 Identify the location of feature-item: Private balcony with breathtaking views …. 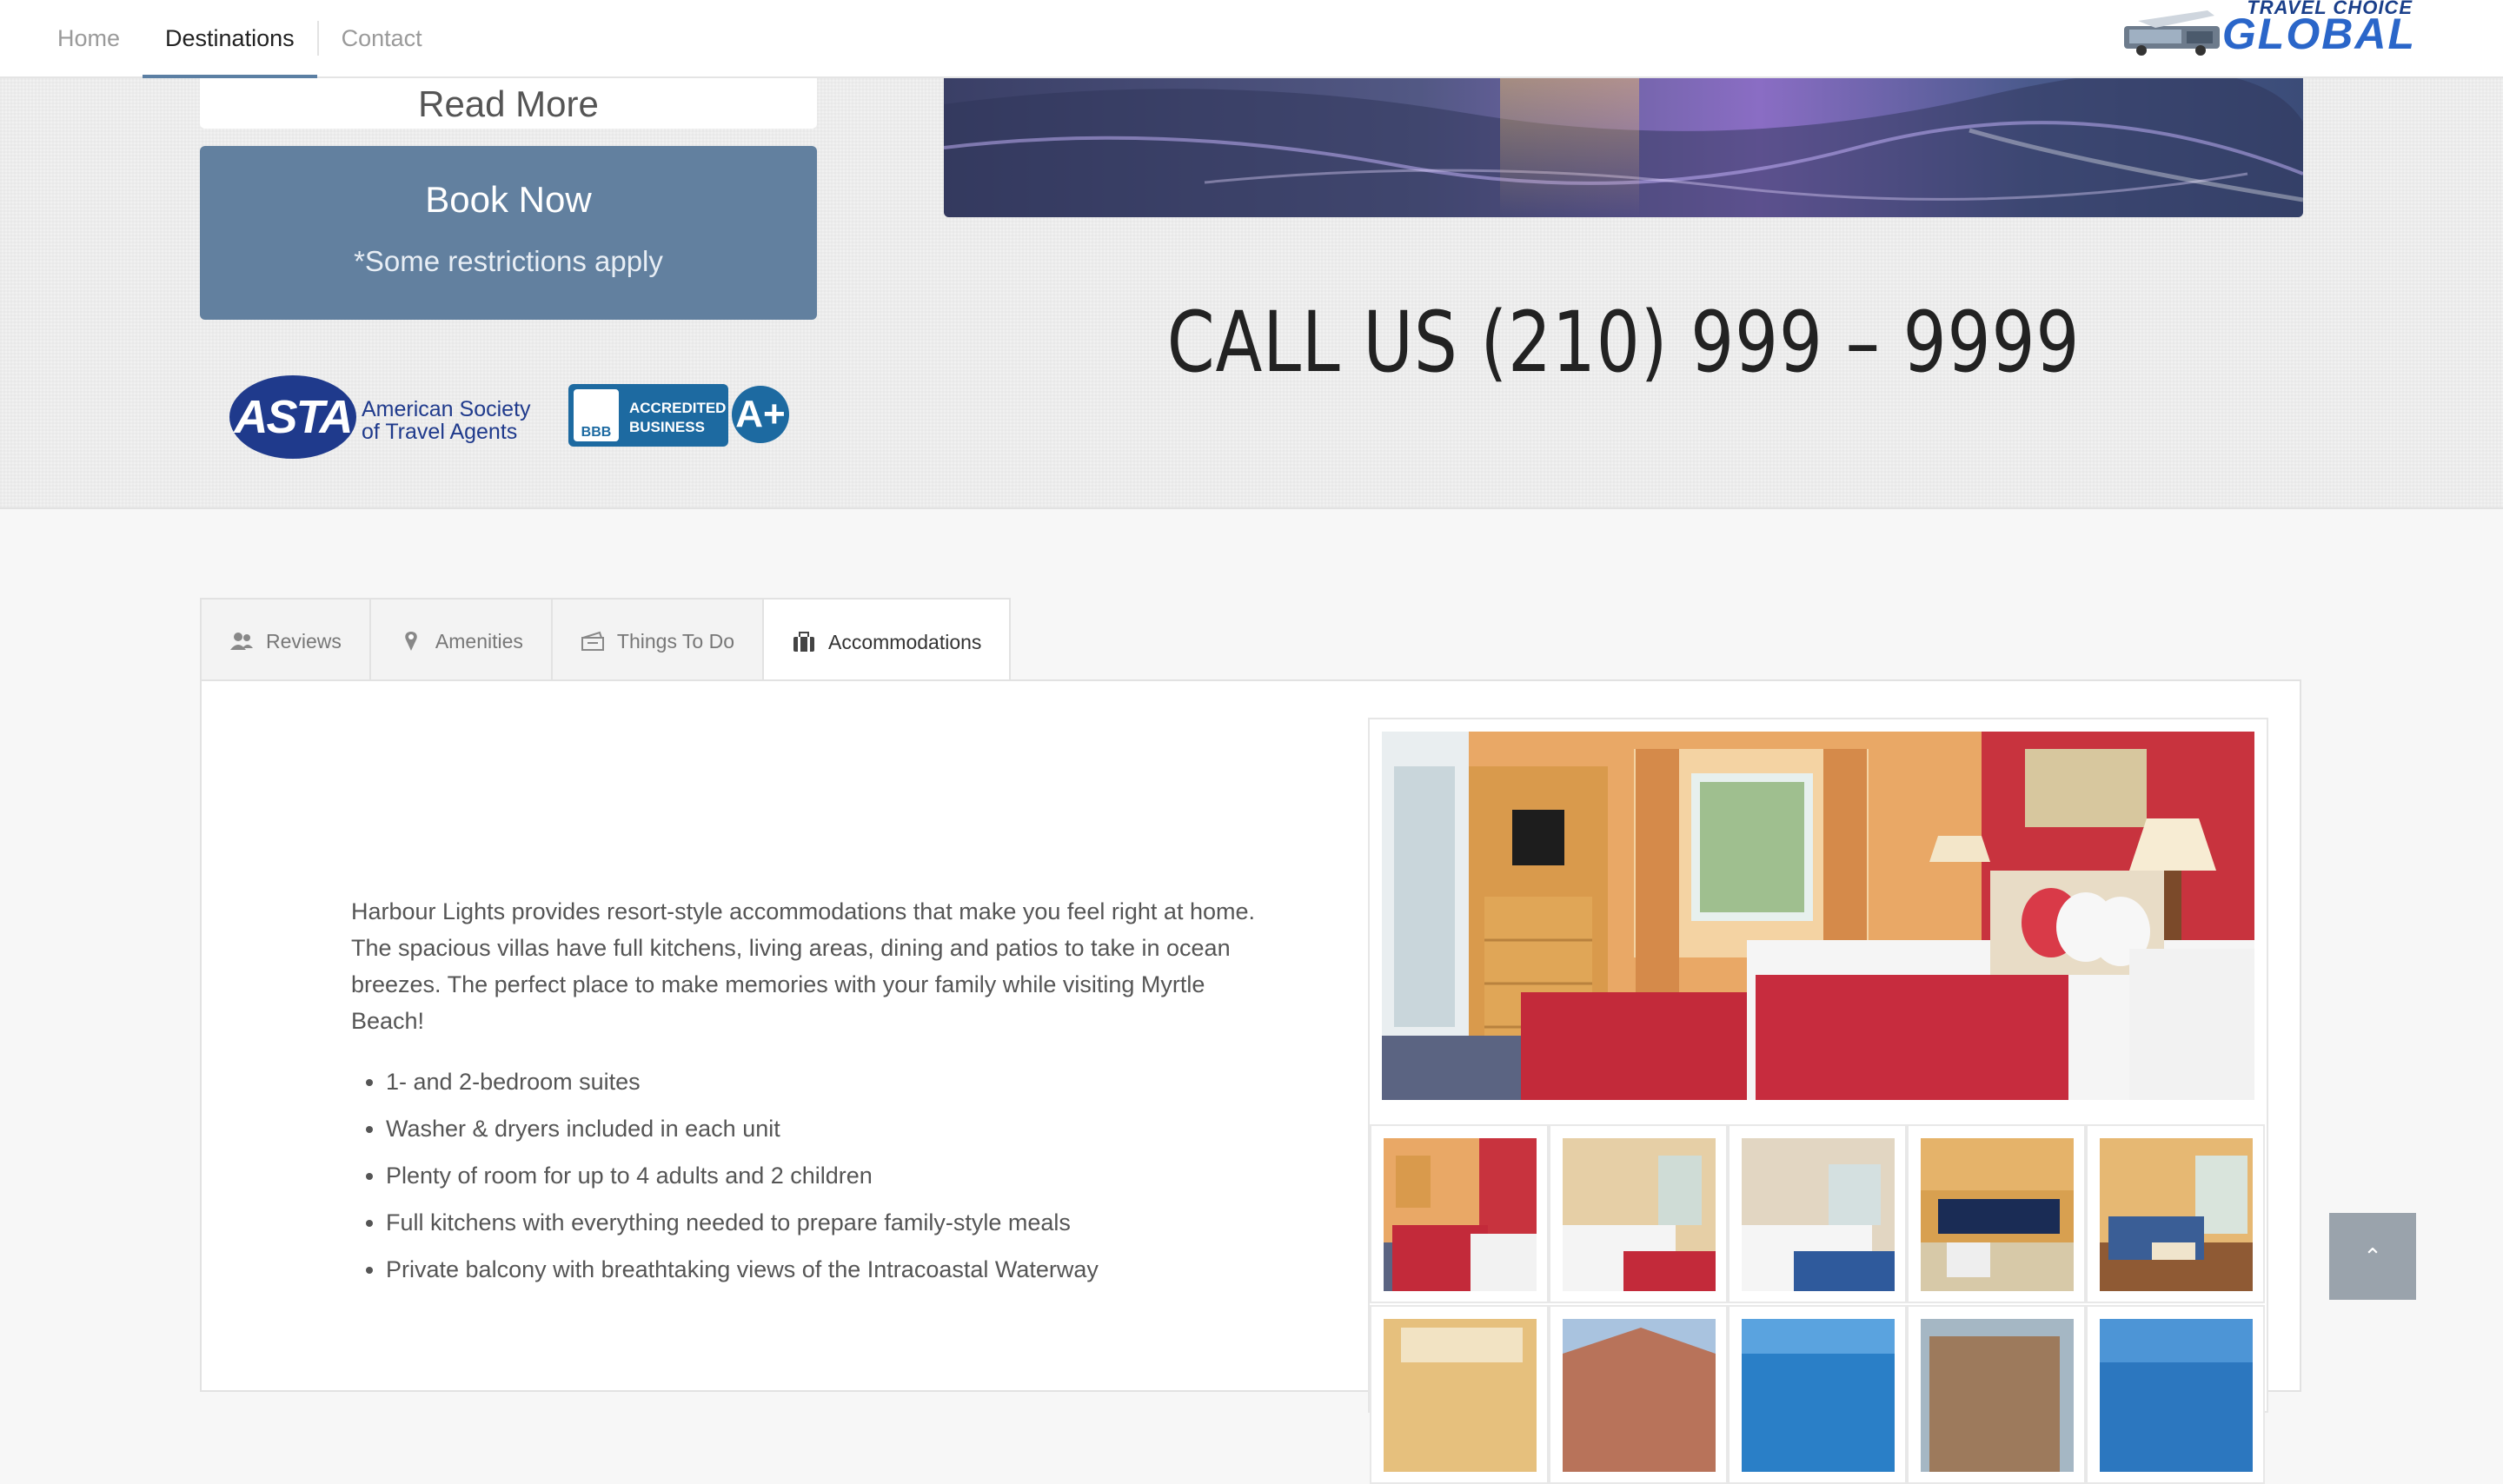
(742, 1274).